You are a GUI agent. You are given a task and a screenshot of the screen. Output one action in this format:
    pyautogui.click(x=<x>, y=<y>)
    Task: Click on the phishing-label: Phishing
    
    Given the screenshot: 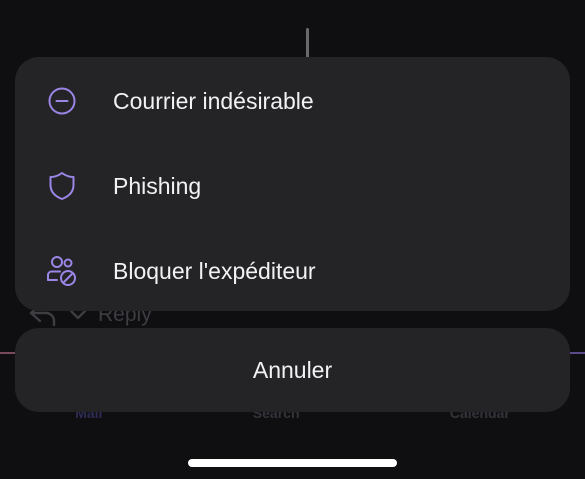 What is the action you would take?
    pyautogui.click(x=157, y=185)
    